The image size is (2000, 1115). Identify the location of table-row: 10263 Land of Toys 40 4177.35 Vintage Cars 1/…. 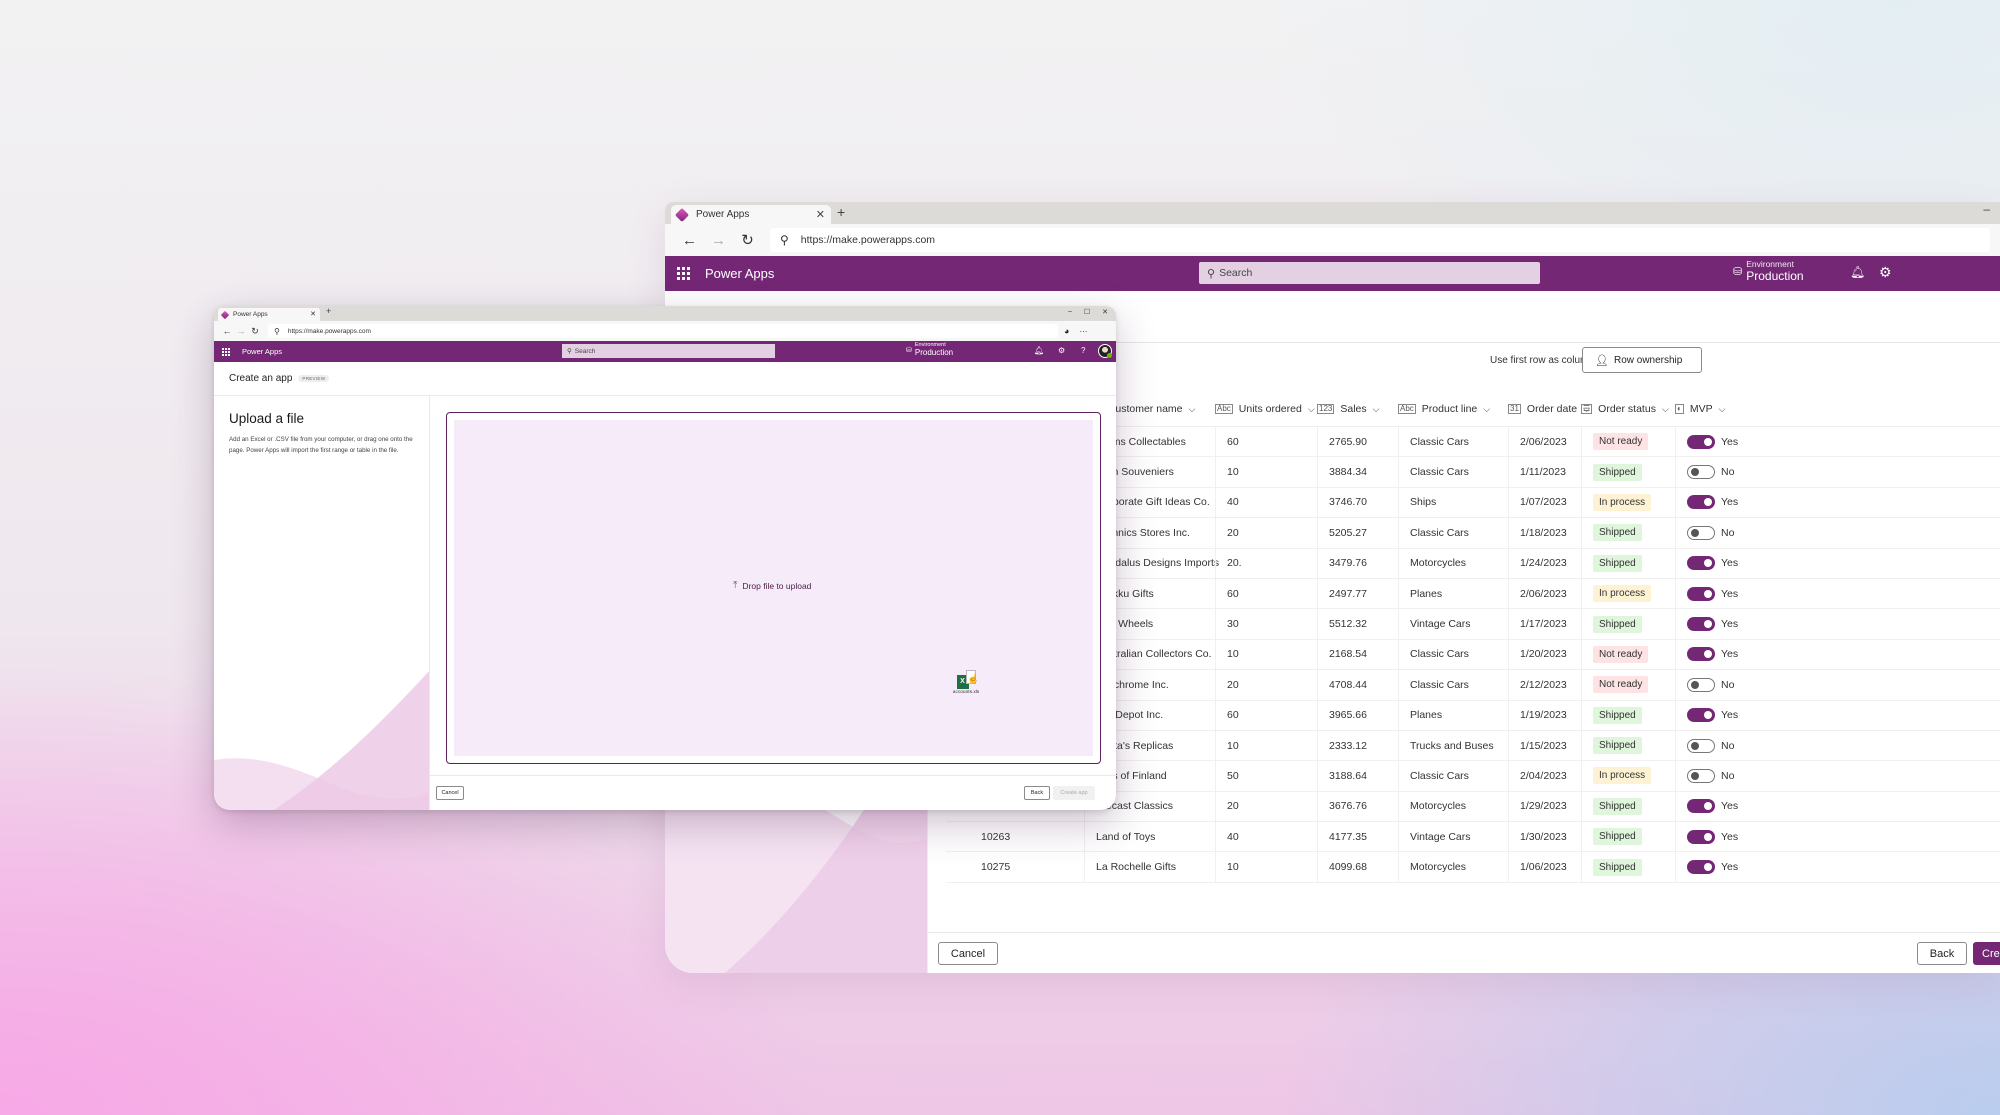
(1473, 837).